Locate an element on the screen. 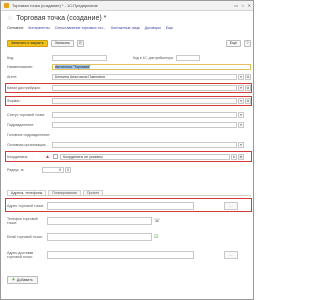 The width and height of the screenshot is (320, 300). radius-stepper: ⇕ is located at coordinates (68, 169).